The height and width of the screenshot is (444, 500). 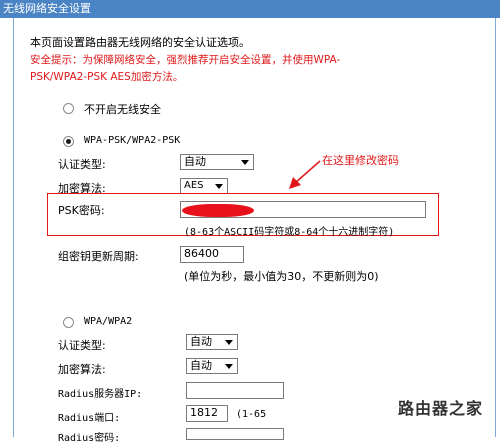 I want to click on psk-encrypt-select: AES, so click(x=204, y=186).